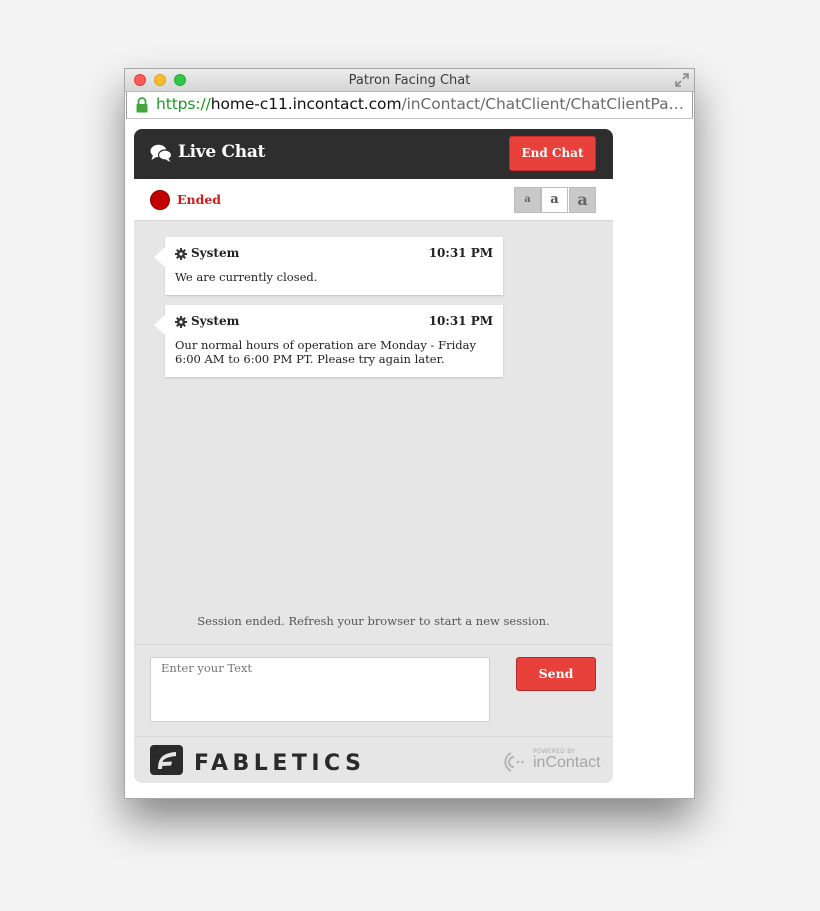  Describe the element at coordinates (222, 152) in the screenshot. I see `chat-title: Live Chat` at that location.